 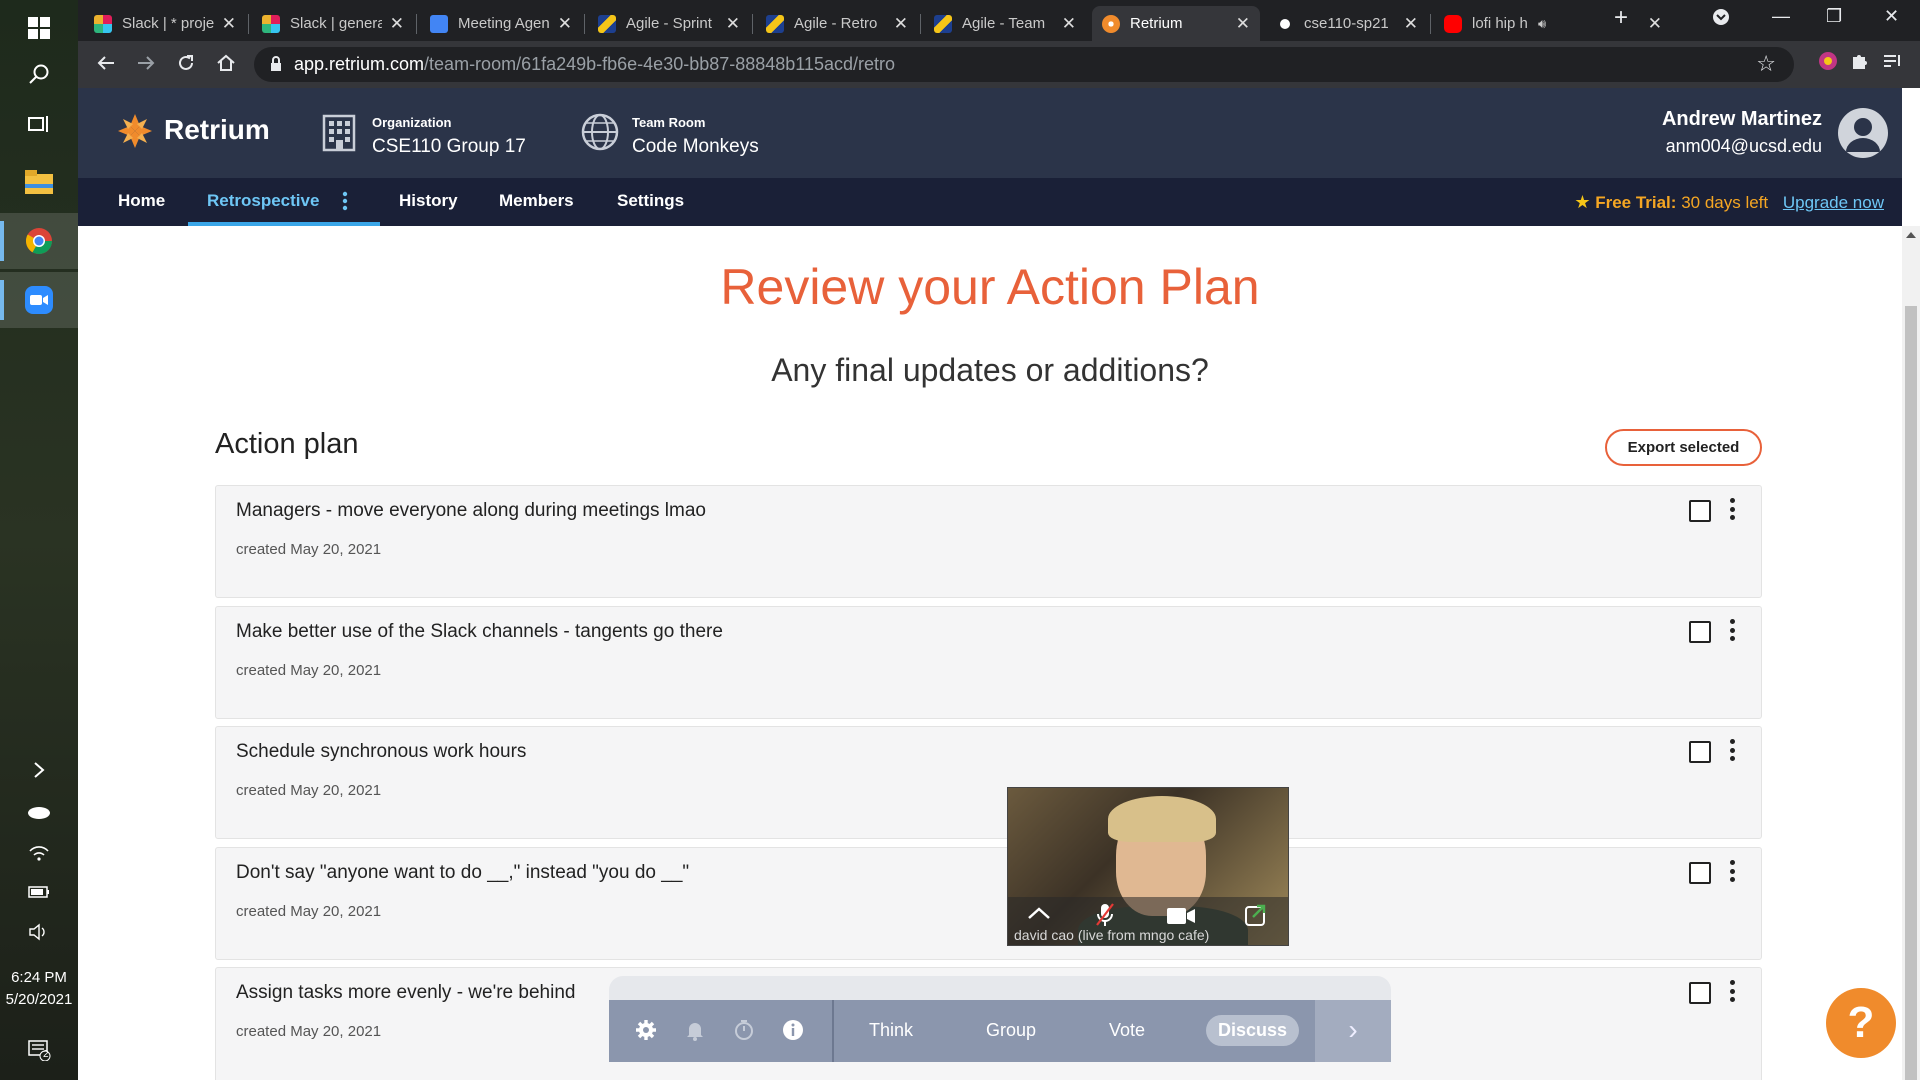 I want to click on nav-members: Members, so click(x=536, y=201).